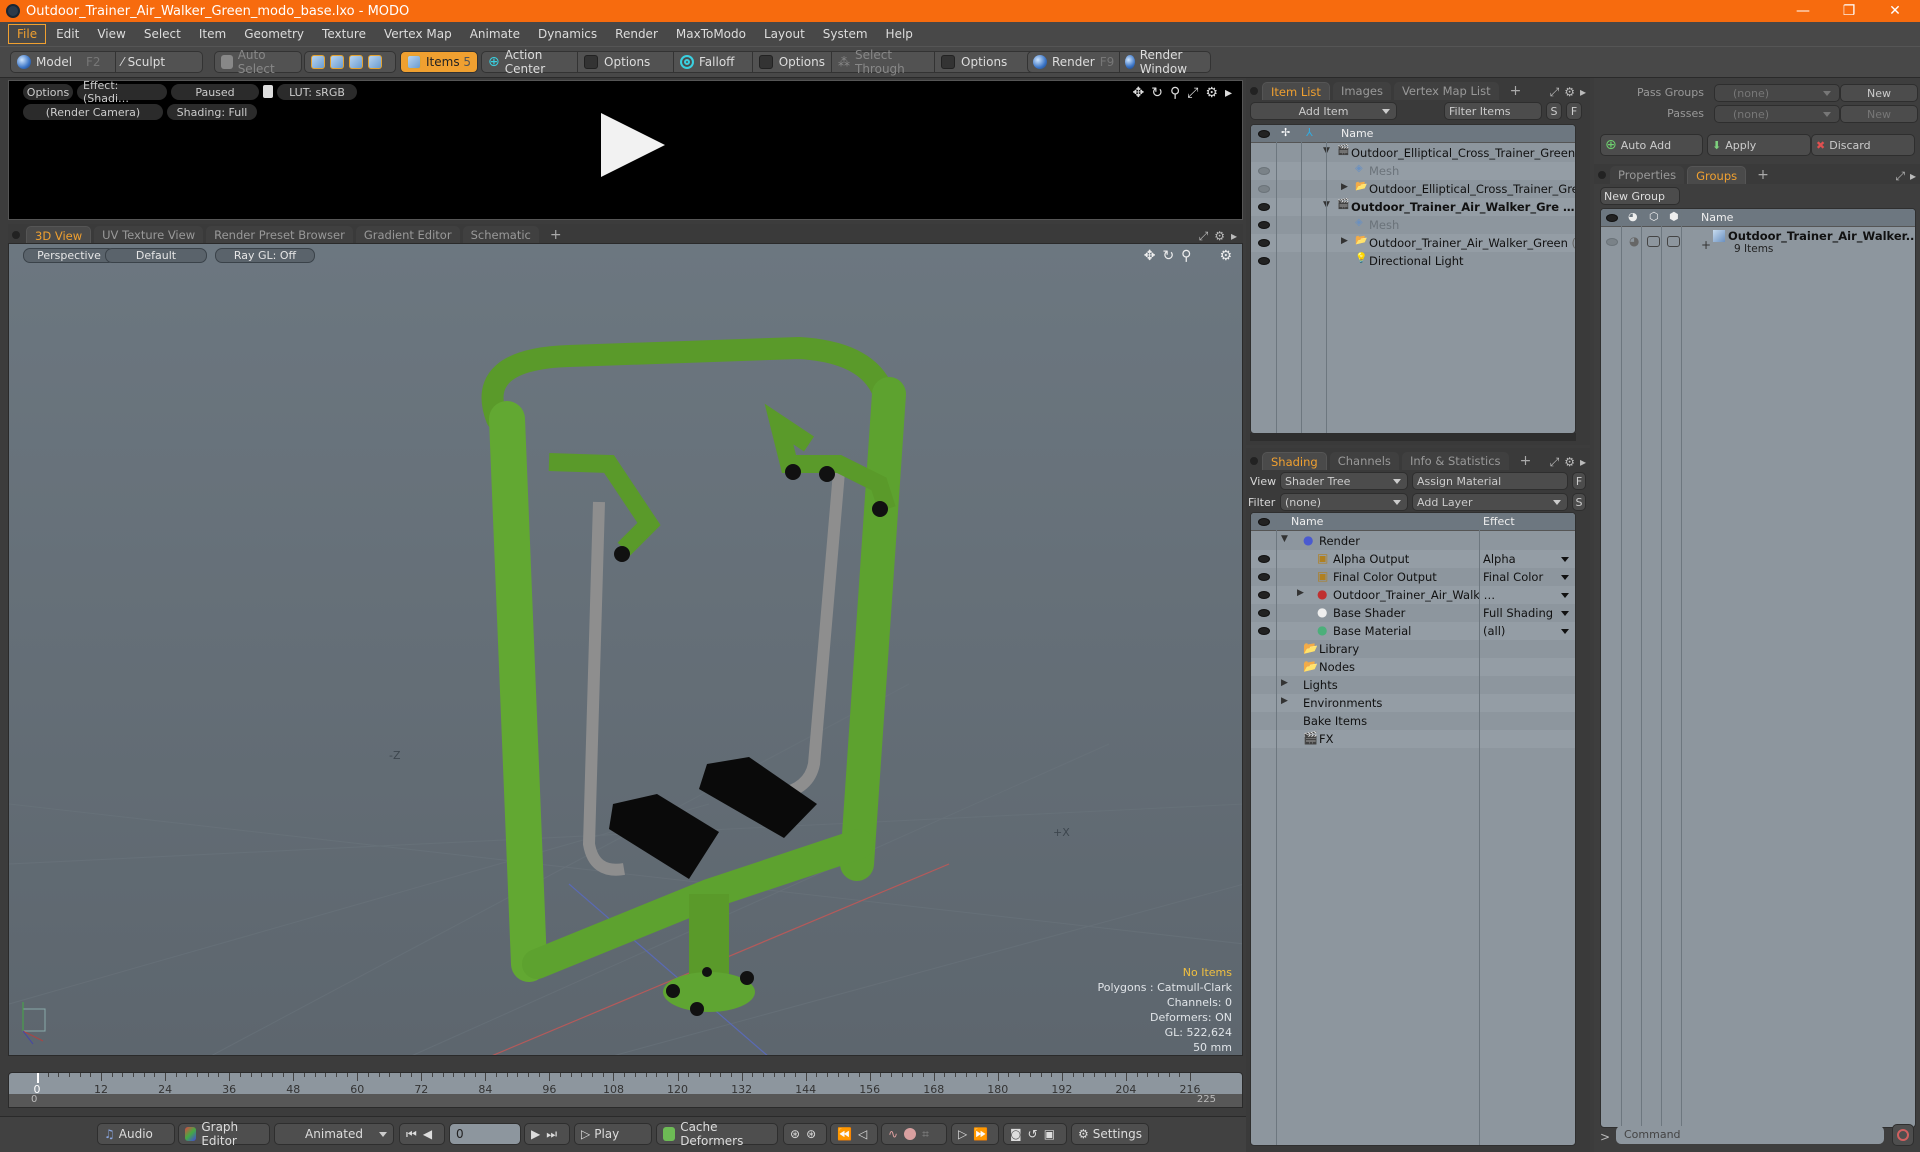  Describe the element at coordinates (974, 62) in the screenshot. I see `select-through-options-button: Options` at that location.